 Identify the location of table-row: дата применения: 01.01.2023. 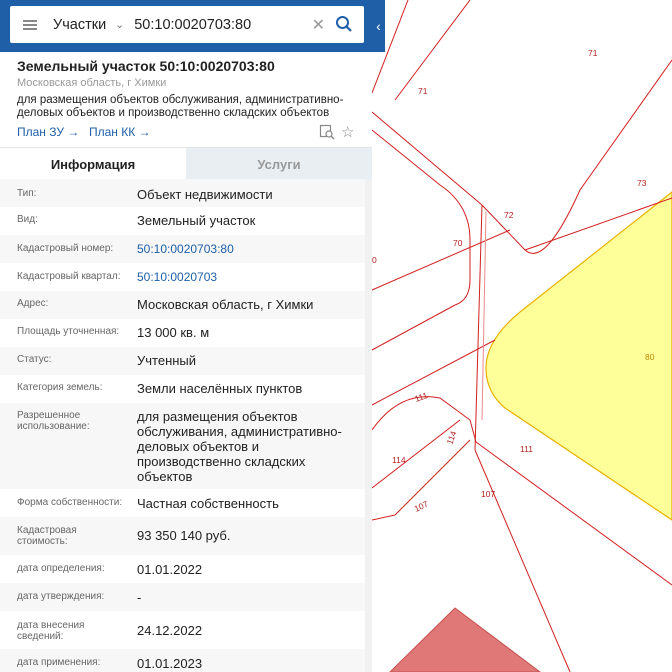
(182, 660).